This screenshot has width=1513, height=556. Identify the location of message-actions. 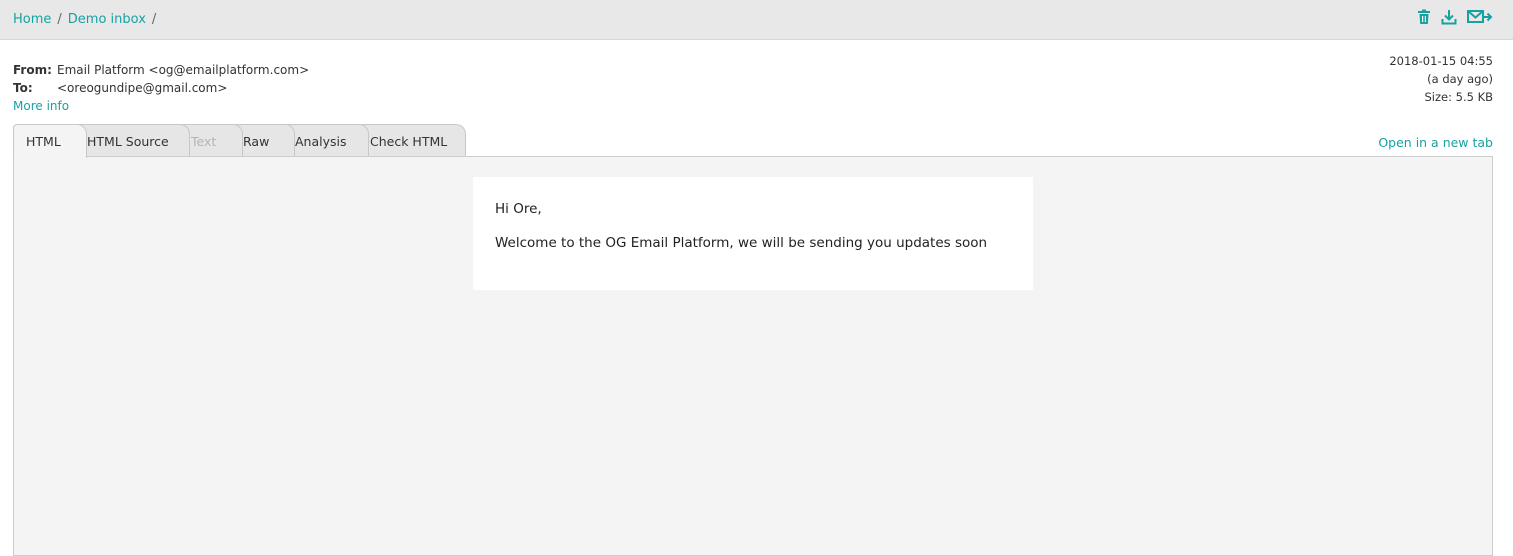
(1455, 17).